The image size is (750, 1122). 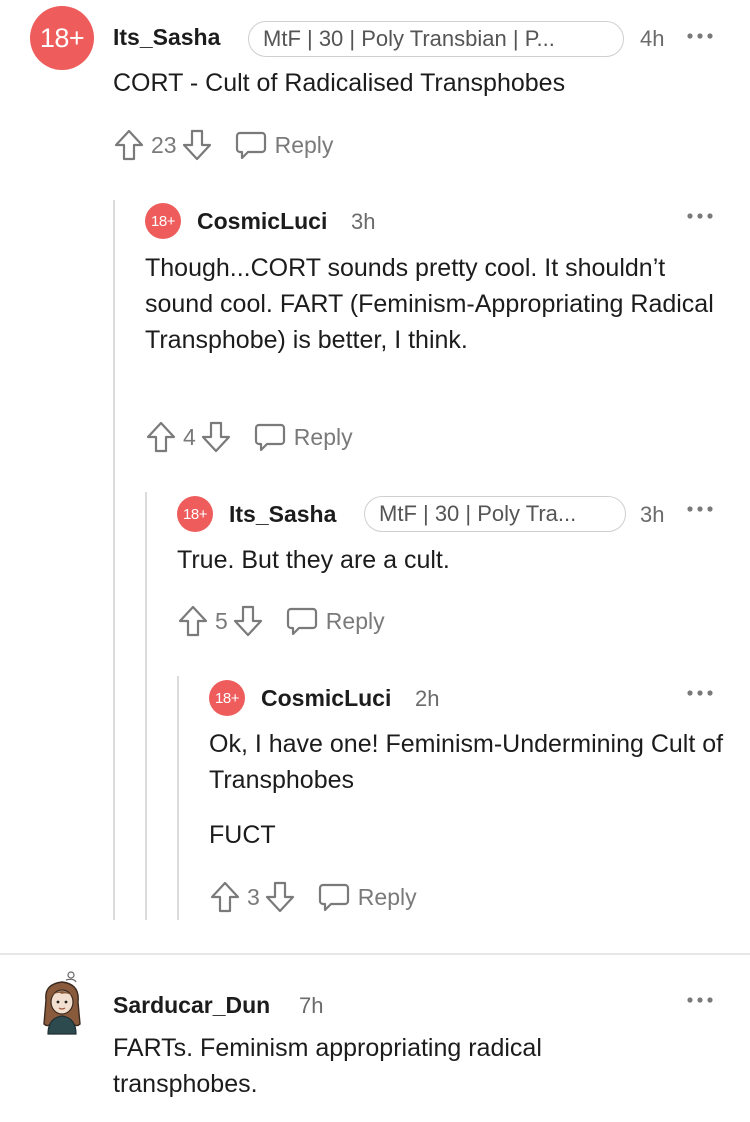 What do you see at coordinates (375, 954) in the screenshot?
I see `thread-divider` at bounding box center [375, 954].